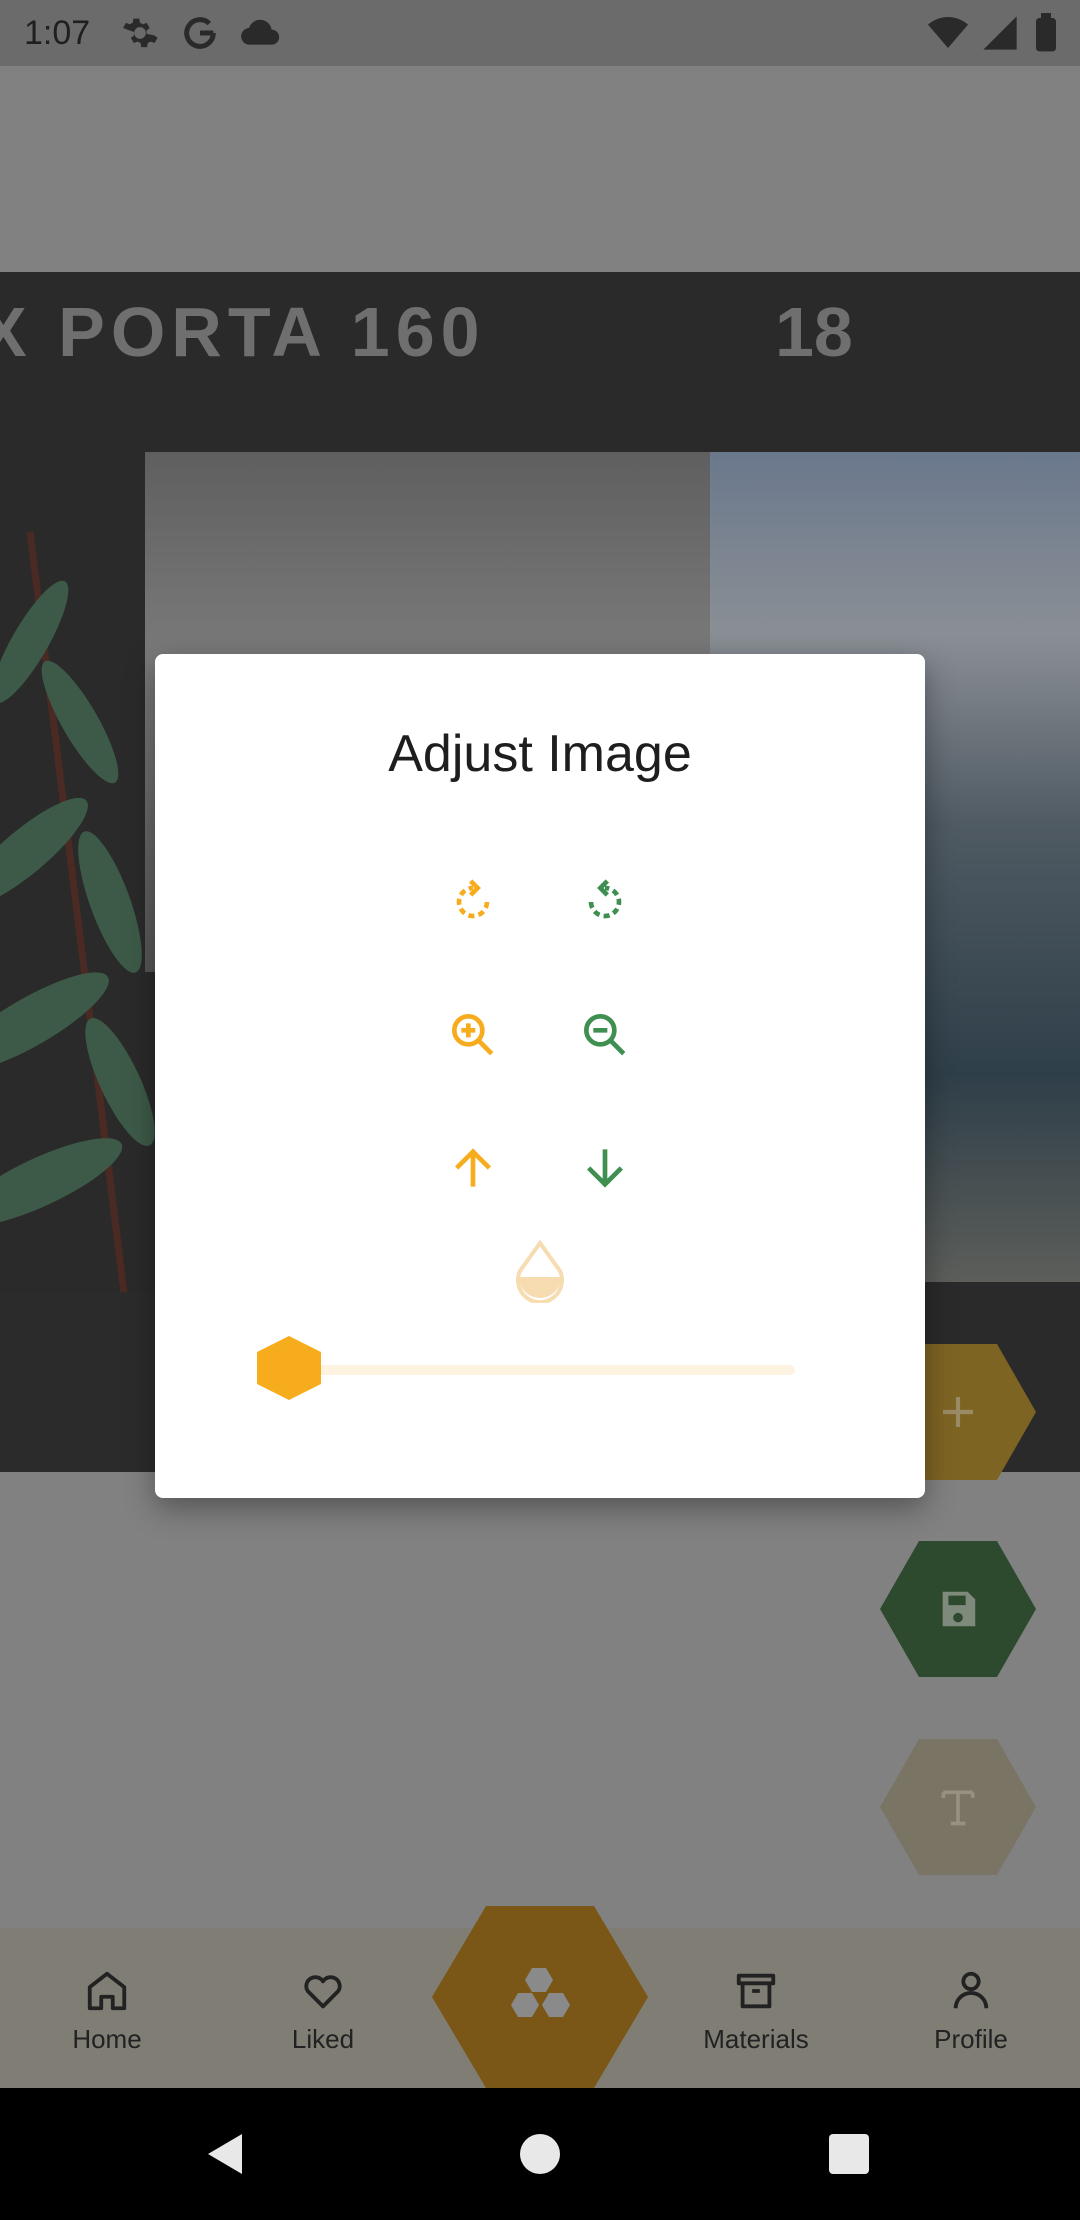 This screenshot has height=2220, width=1080. What do you see at coordinates (756, 2011) in the screenshot?
I see `nav-materials: Materials` at bounding box center [756, 2011].